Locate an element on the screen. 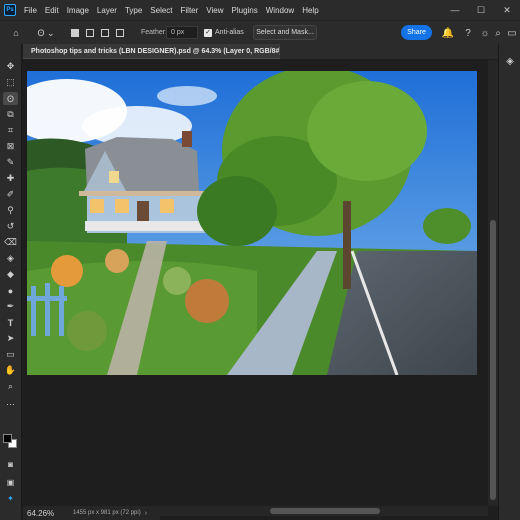  stamp-tool-icon: ⚲ is located at coordinates (10, 210).